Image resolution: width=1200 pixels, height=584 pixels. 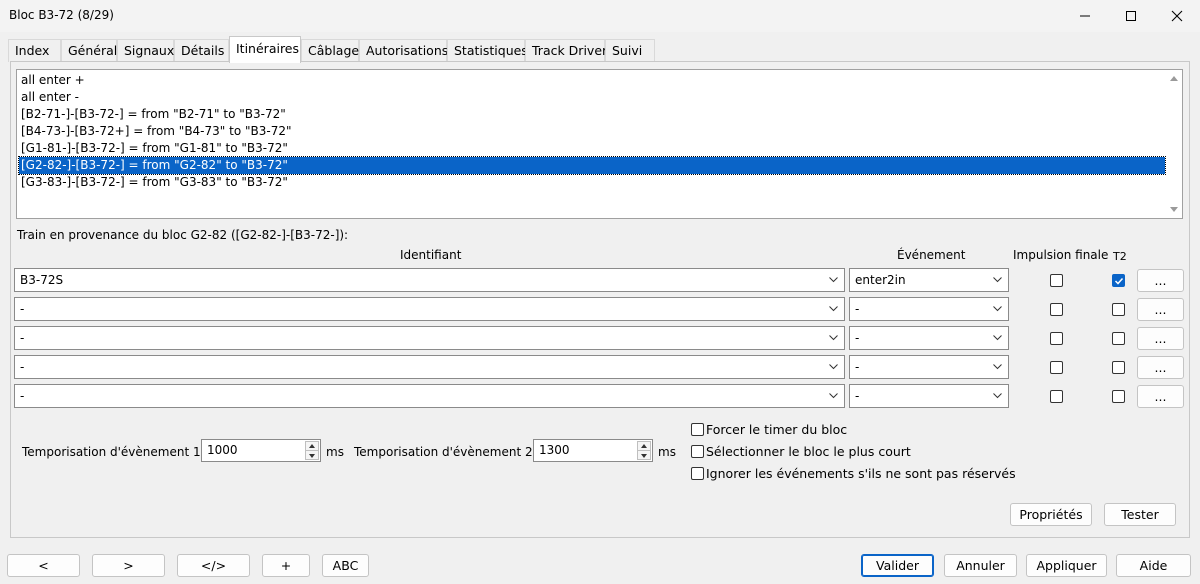 I want to click on tab-cablage: Câblage, so click(x=330, y=50).